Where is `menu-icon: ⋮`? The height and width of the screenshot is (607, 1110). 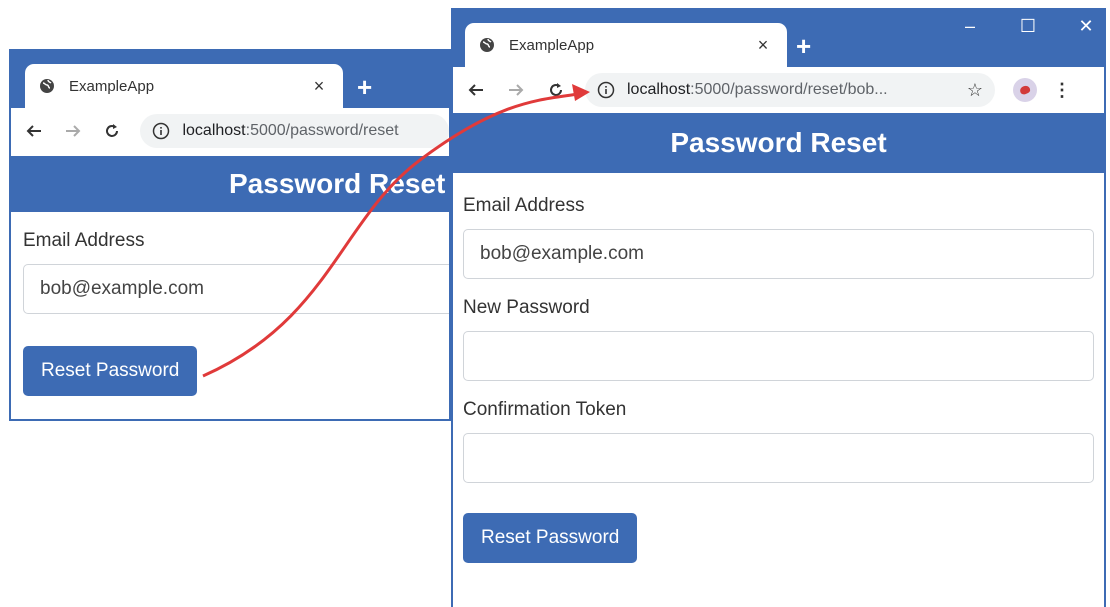
menu-icon: ⋮ is located at coordinates (1062, 90).